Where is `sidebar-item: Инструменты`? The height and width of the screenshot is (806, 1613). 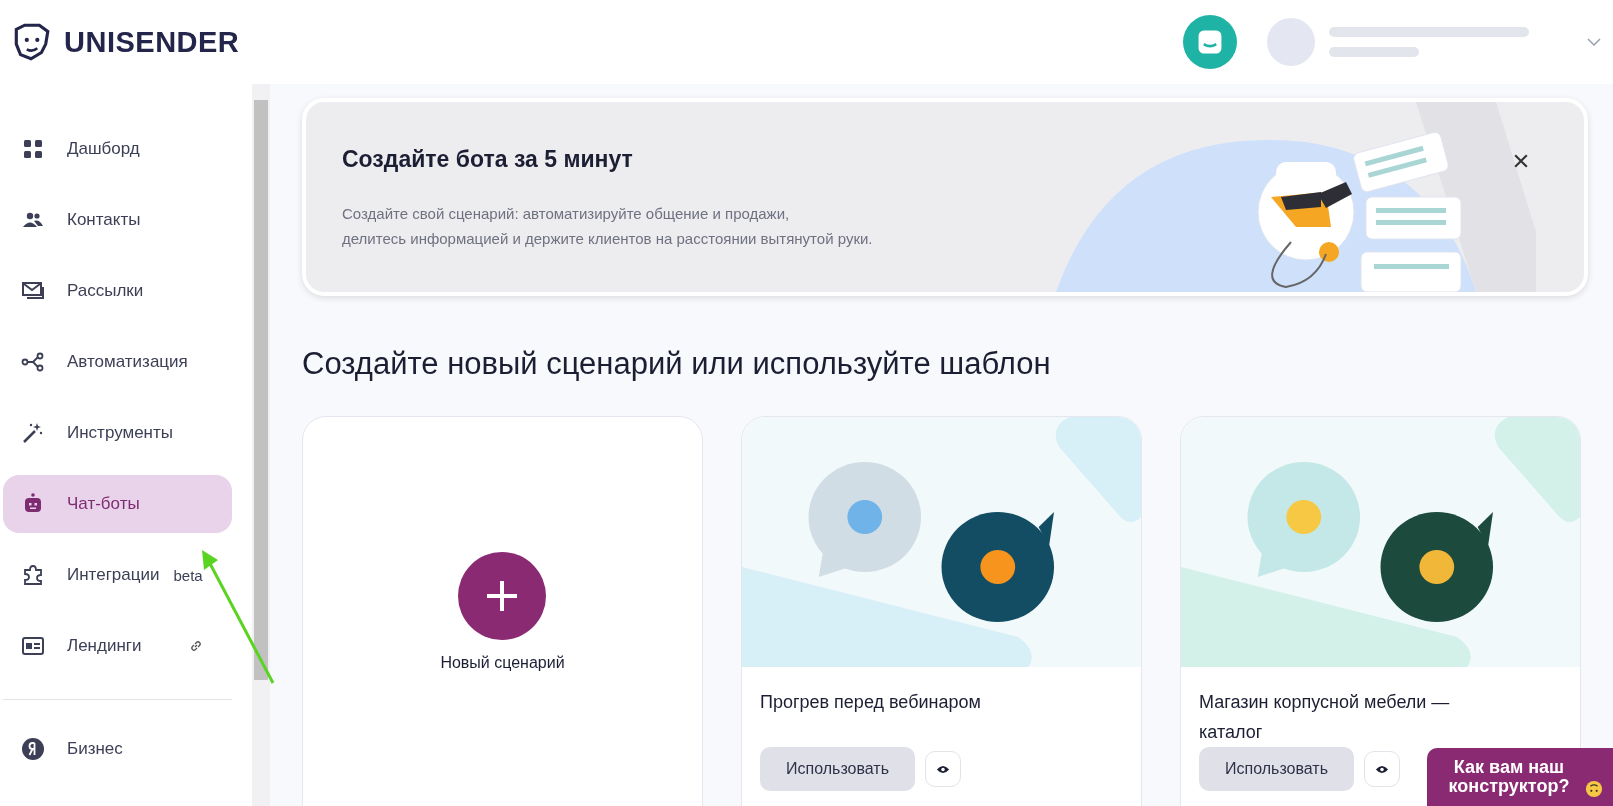
sidebar-item: Инструменты is located at coordinates (117, 433).